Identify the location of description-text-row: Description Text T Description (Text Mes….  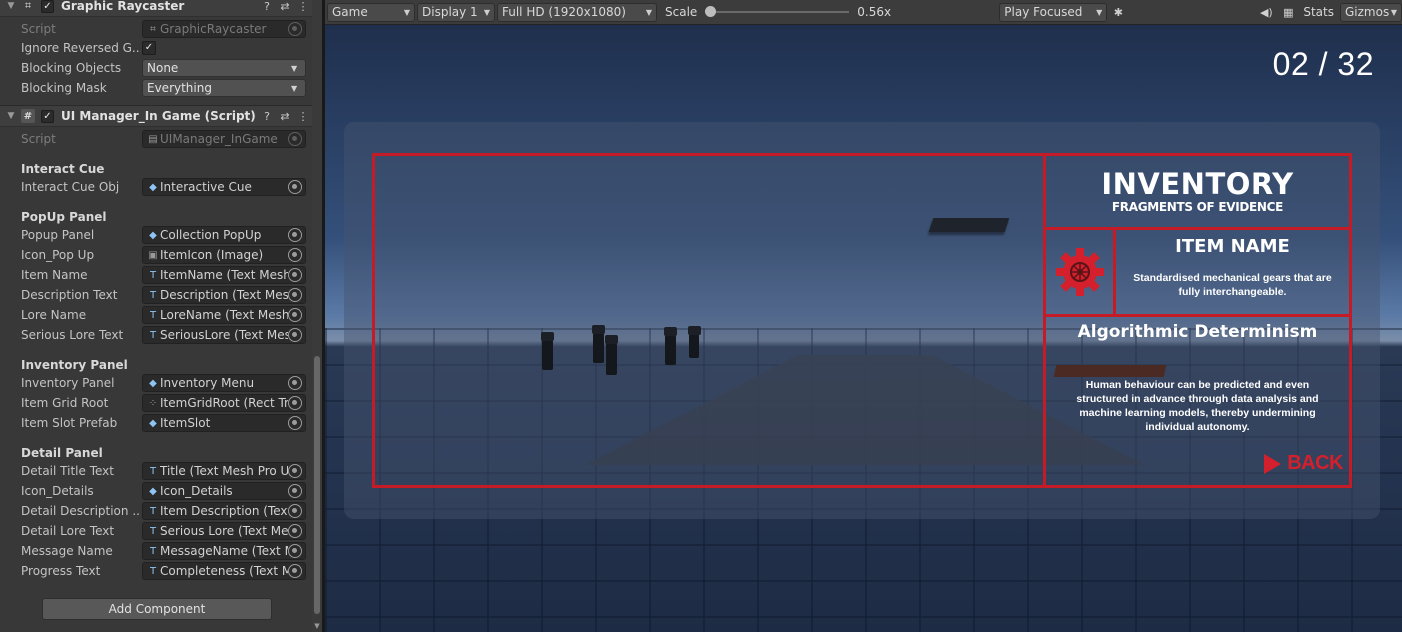
(156, 295).